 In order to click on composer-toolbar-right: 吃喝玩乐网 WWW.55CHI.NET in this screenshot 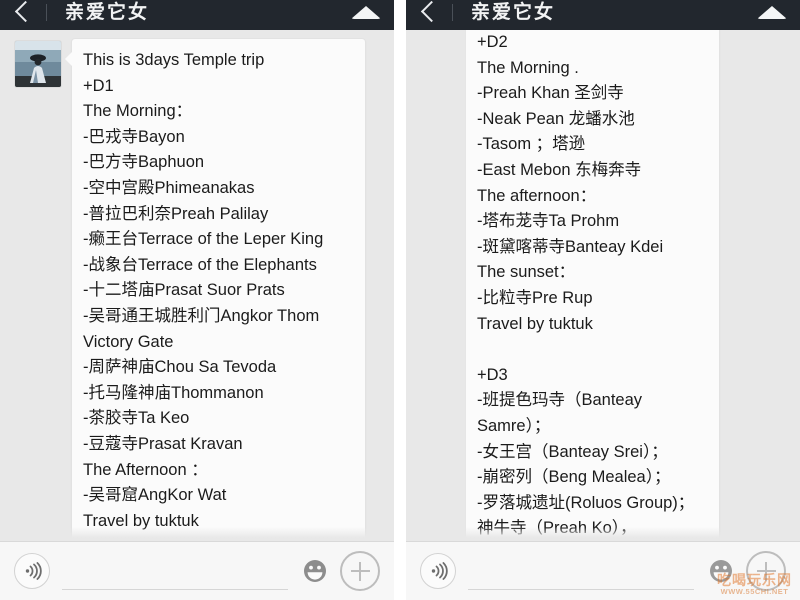, I will do `click(603, 570)`.